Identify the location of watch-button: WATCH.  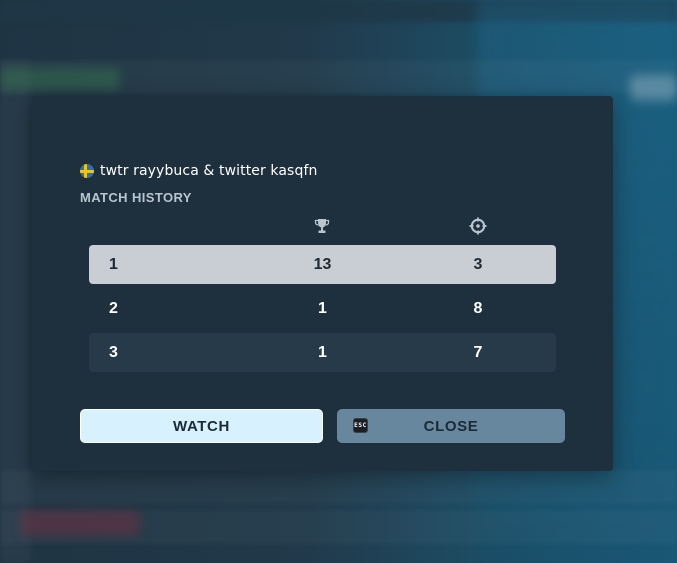
(201, 426).